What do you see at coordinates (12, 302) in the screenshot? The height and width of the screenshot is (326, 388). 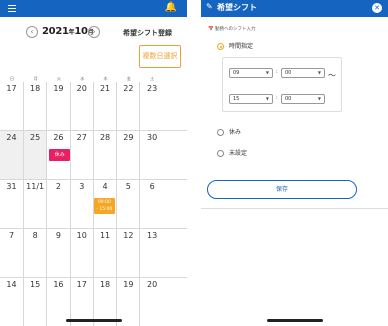 I see `day-cell: 14` at bounding box center [12, 302].